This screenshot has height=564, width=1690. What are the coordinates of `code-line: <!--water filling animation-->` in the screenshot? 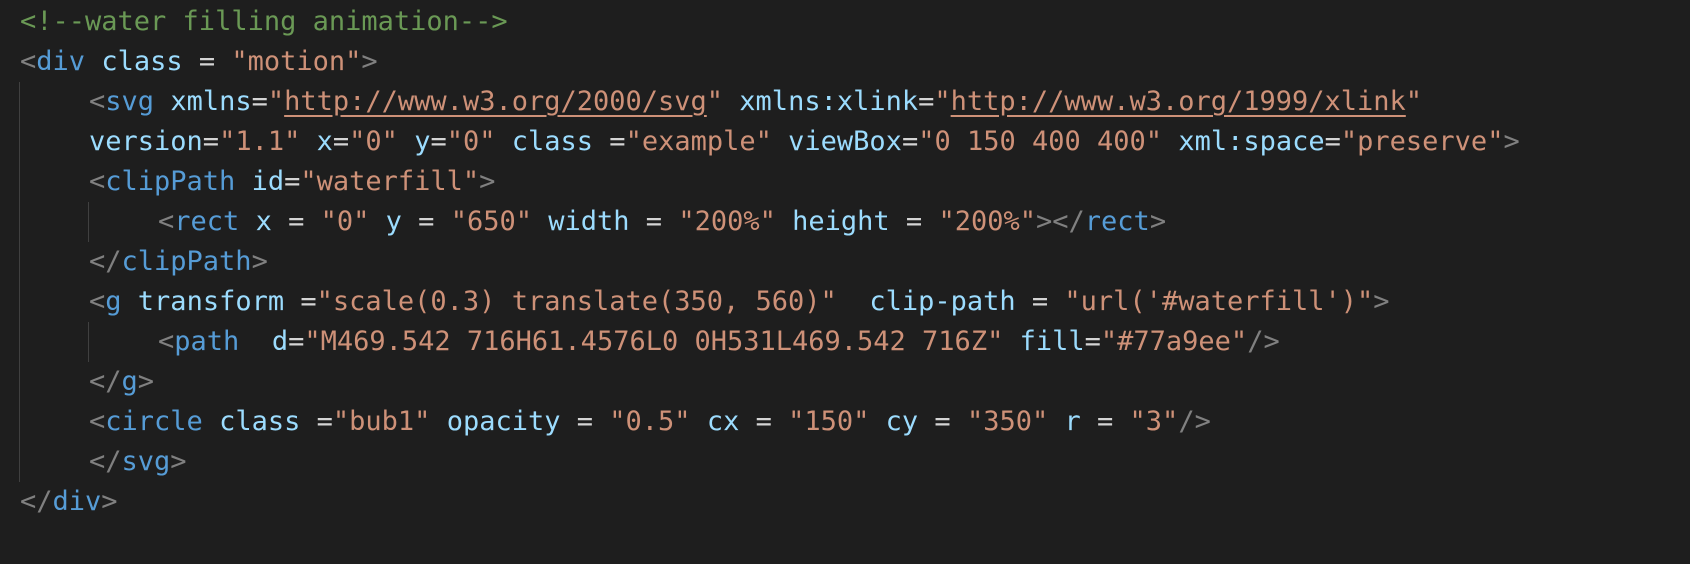 It's located at (264, 21).